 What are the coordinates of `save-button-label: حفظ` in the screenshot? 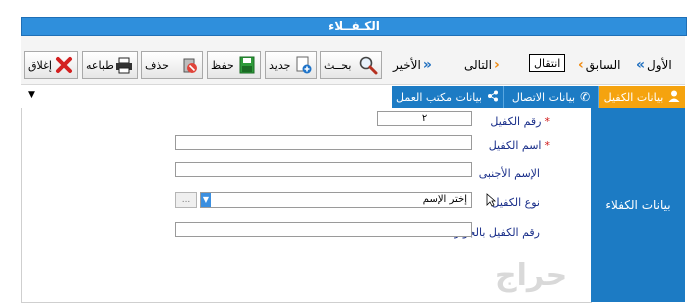 It's located at (222, 65).